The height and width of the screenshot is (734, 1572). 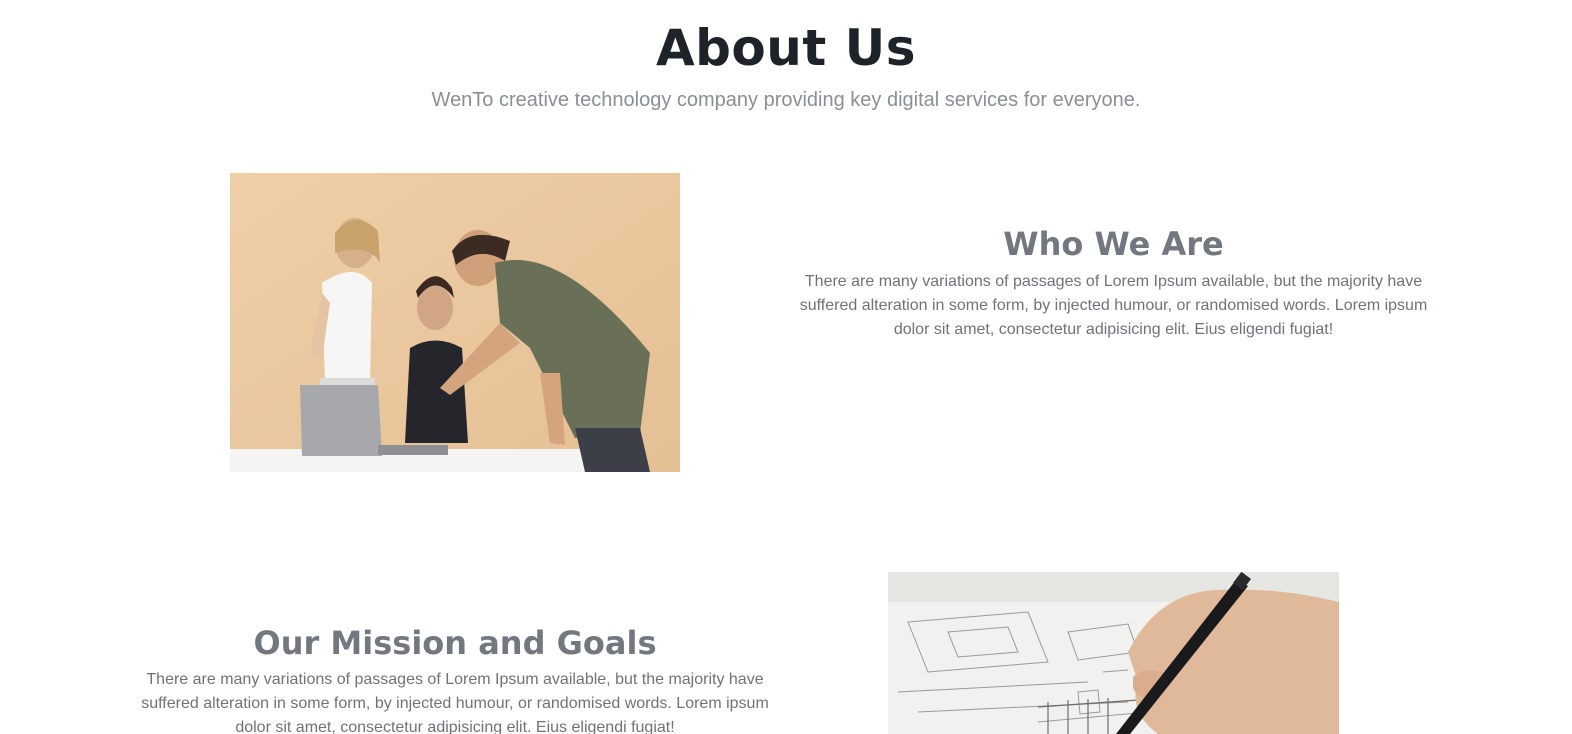 What do you see at coordinates (786, 48) in the screenshot?
I see `page-title: About Us` at bounding box center [786, 48].